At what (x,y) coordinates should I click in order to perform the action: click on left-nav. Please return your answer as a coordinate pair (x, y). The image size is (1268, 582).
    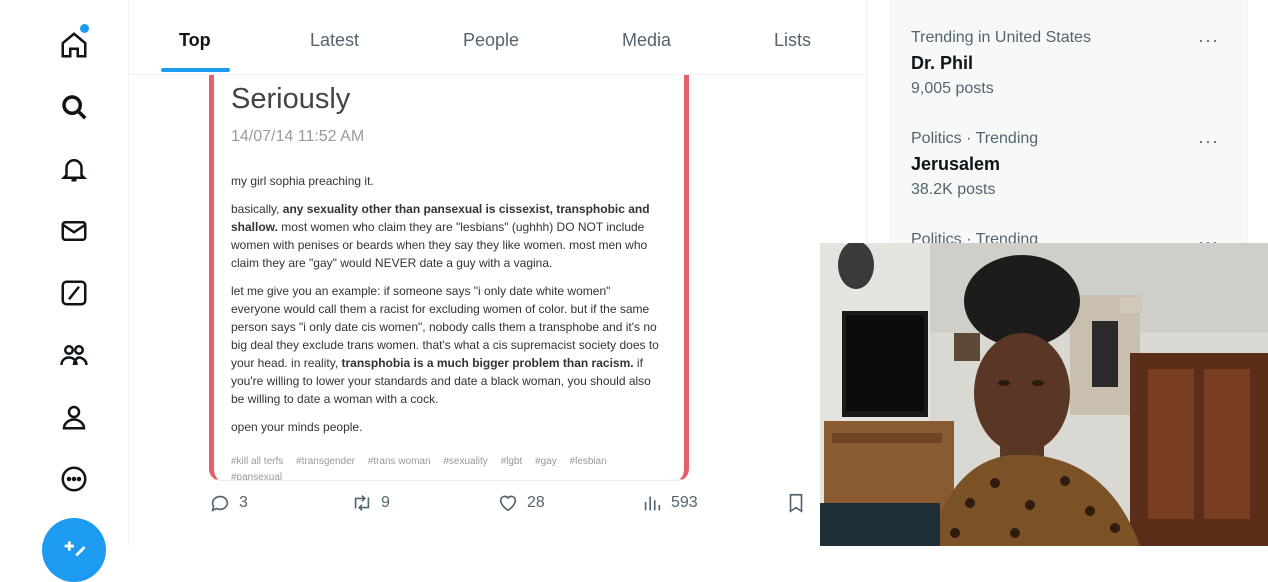
    Looking at the image, I should click on (64, 291).